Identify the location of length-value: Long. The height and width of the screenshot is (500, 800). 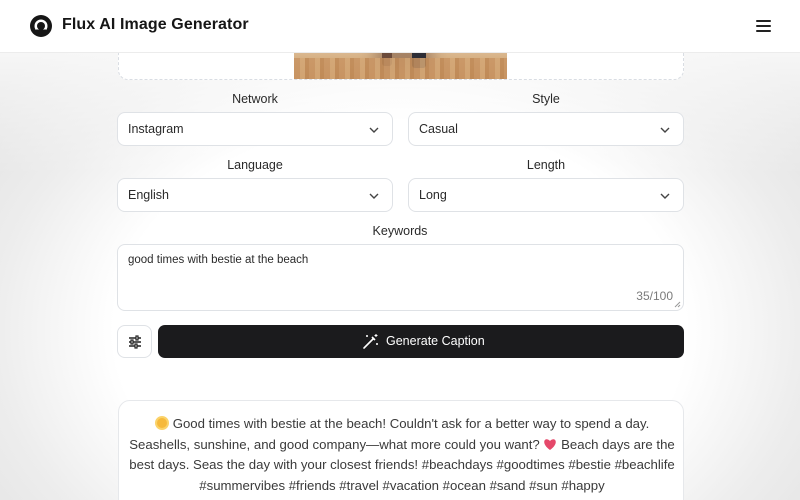
(433, 195).